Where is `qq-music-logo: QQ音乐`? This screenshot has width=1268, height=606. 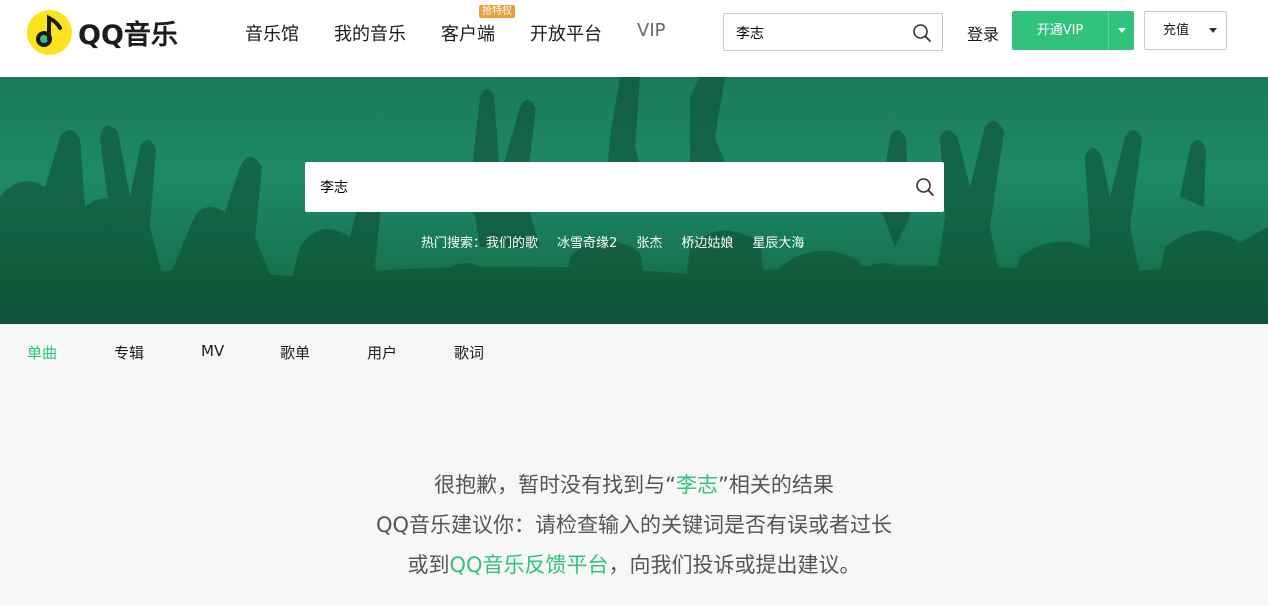
qq-music-logo: QQ音乐 is located at coordinates (112, 32).